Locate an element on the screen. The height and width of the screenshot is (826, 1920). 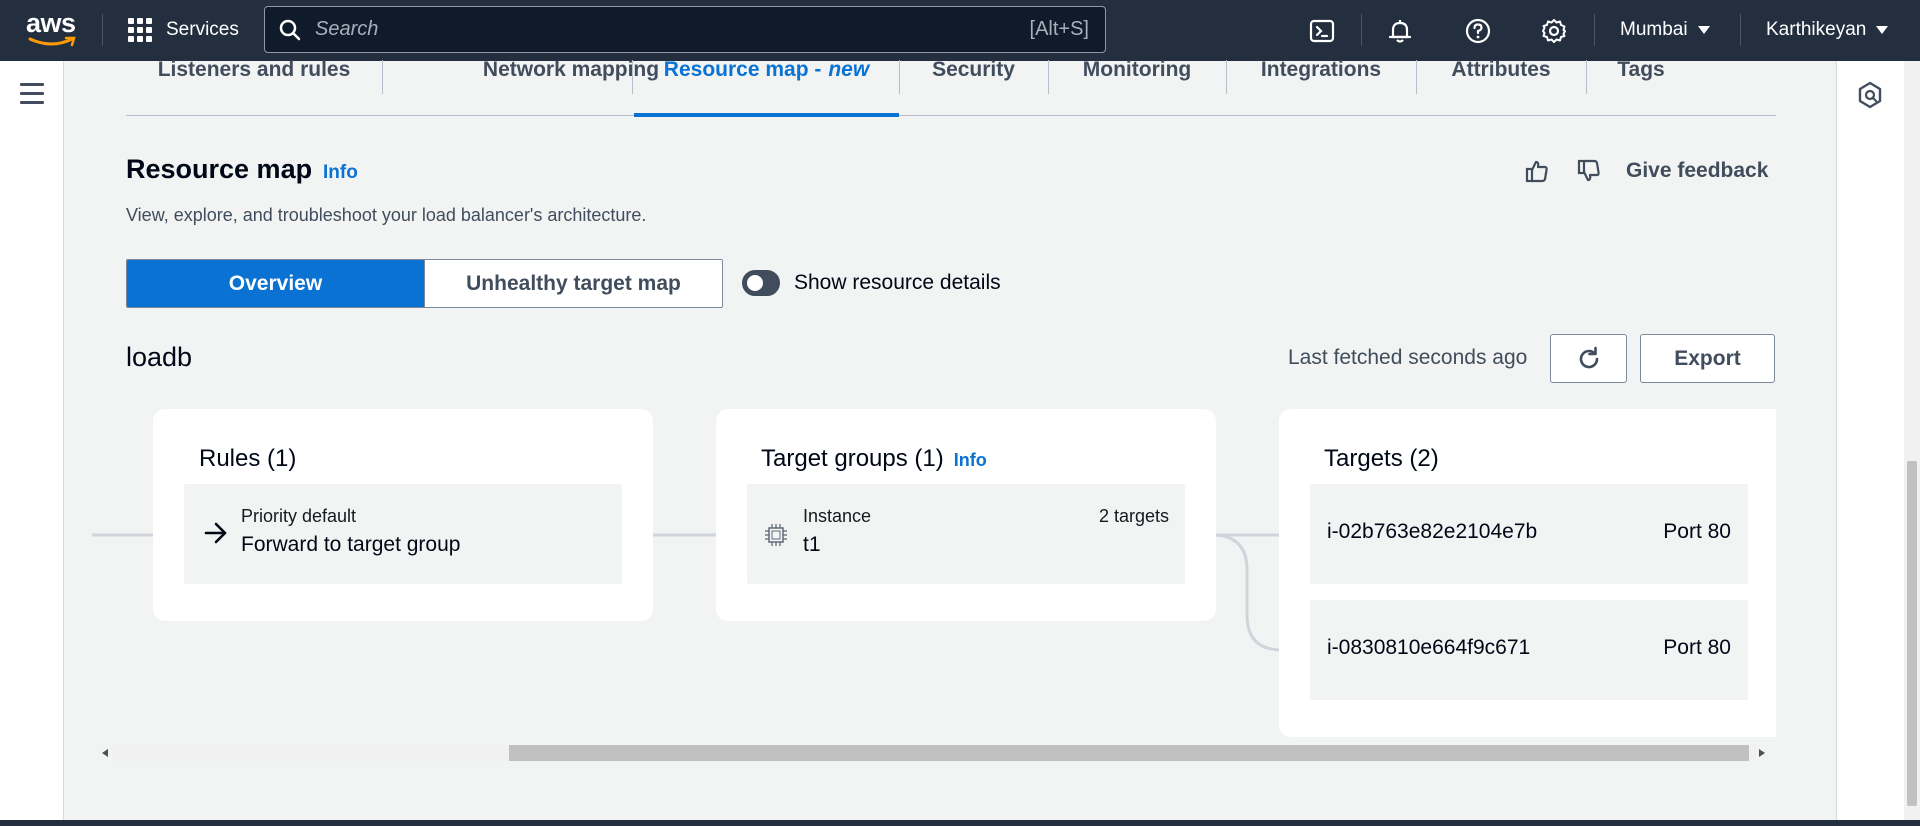
toggle-switch is located at coordinates (761, 283).